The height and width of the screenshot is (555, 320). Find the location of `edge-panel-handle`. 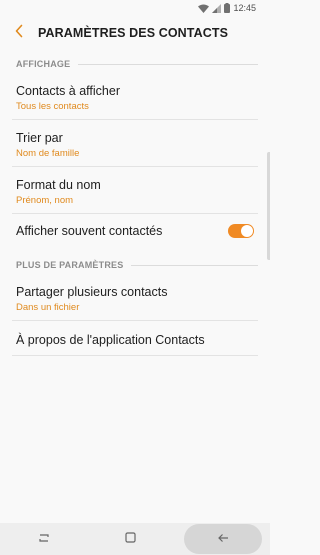

edge-panel-handle is located at coordinates (268, 206).